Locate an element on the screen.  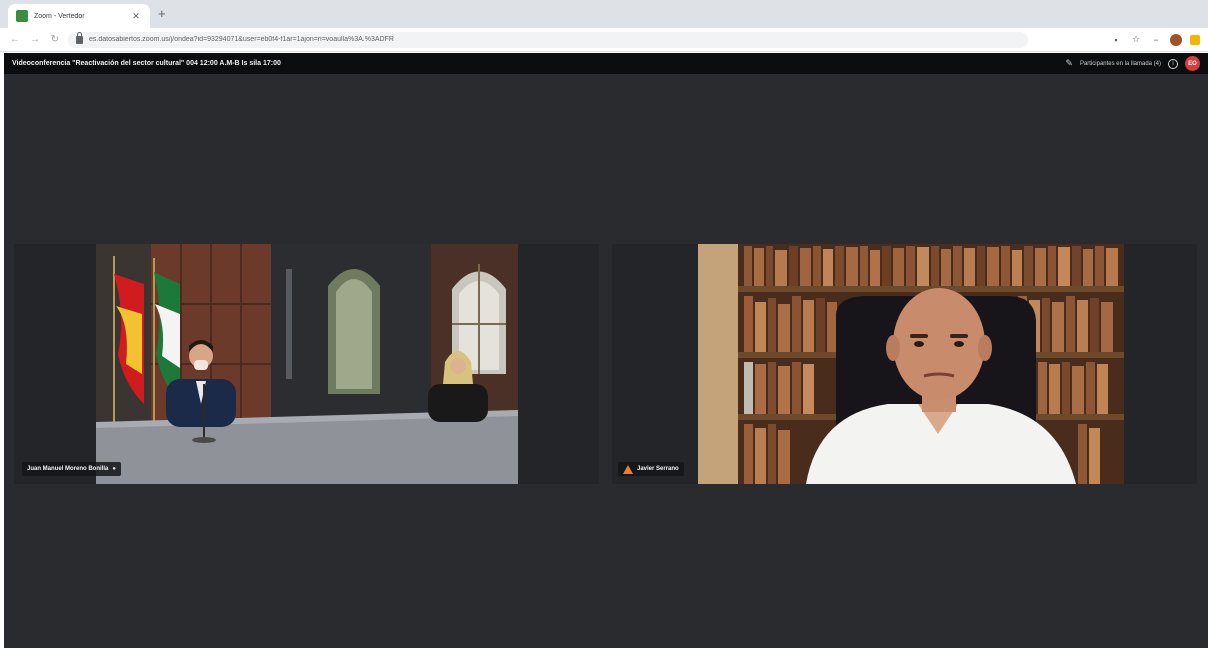
participant-name: Juan Manuel Moreno Bonilla is located at coordinates (68, 469).